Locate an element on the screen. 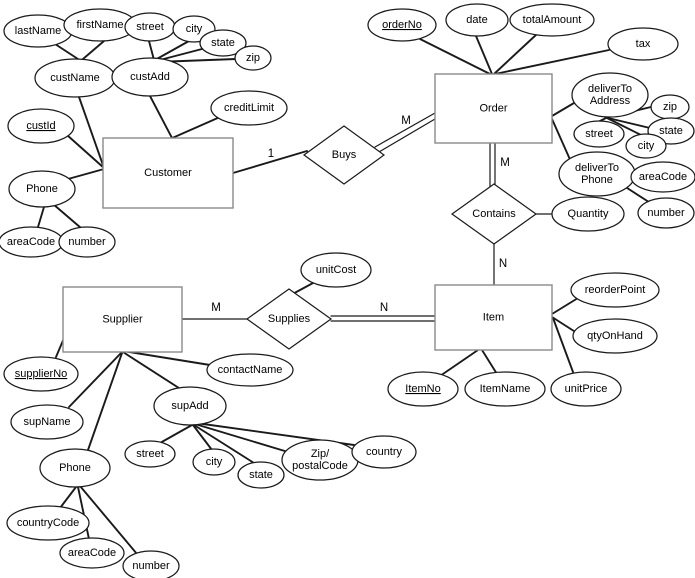  edge-firstname-custname is located at coordinates (93, 50).